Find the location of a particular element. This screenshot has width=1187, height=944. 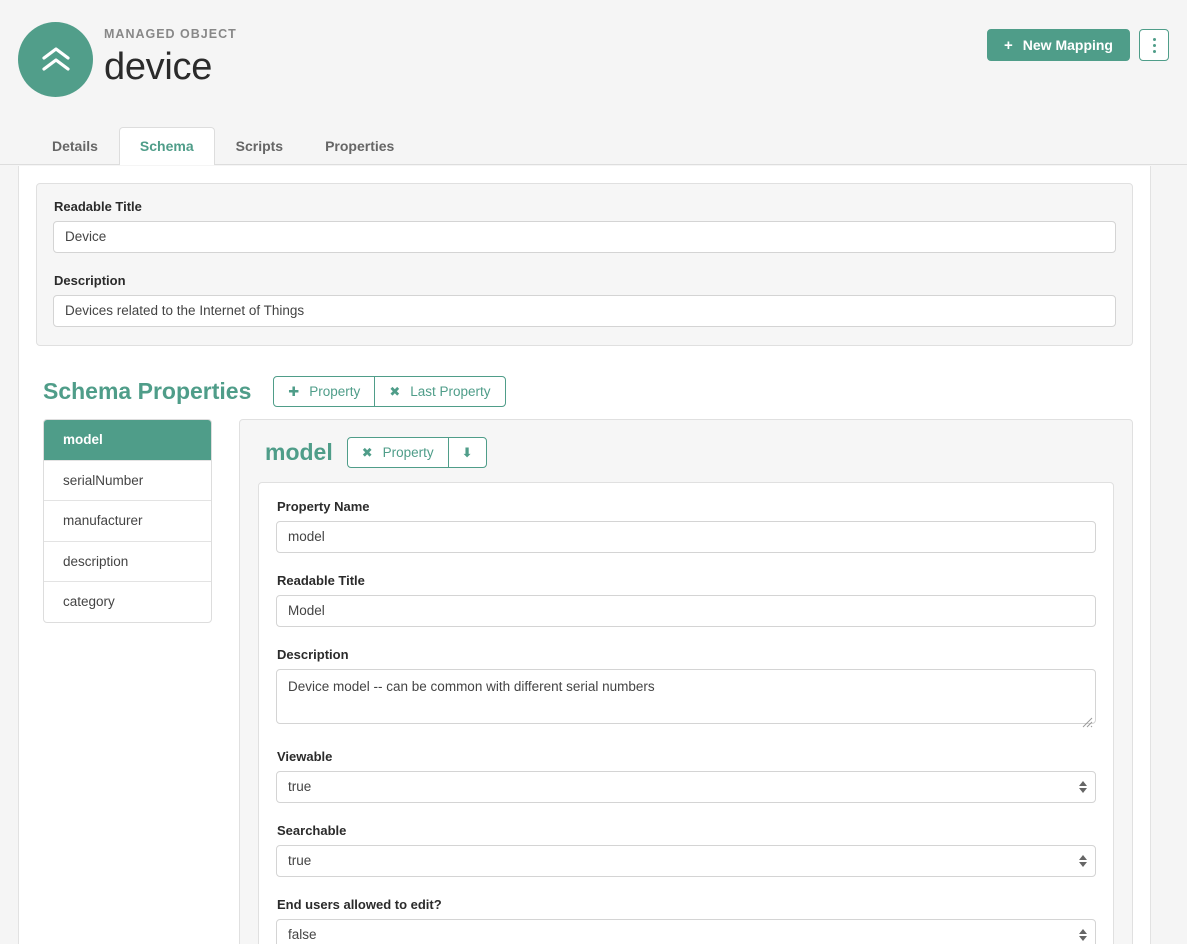

schema-properties-actions: ✚ Property ✖ Last Property is located at coordinates (389, 391).